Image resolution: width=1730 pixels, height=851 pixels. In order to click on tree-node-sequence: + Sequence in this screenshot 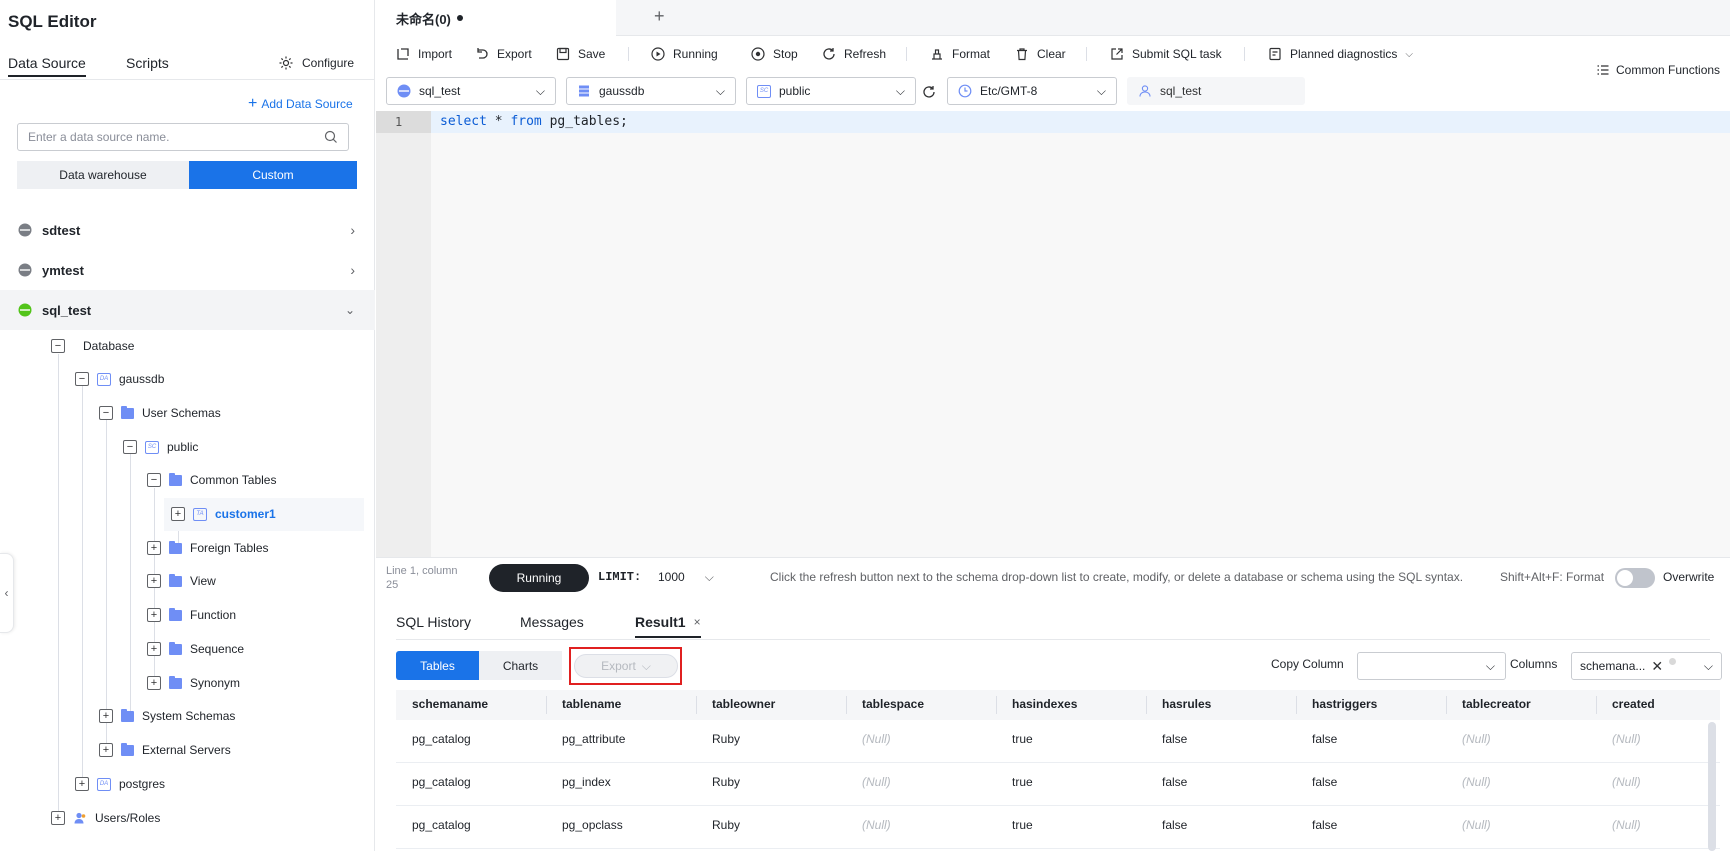, I will do `click(195, 649)`.